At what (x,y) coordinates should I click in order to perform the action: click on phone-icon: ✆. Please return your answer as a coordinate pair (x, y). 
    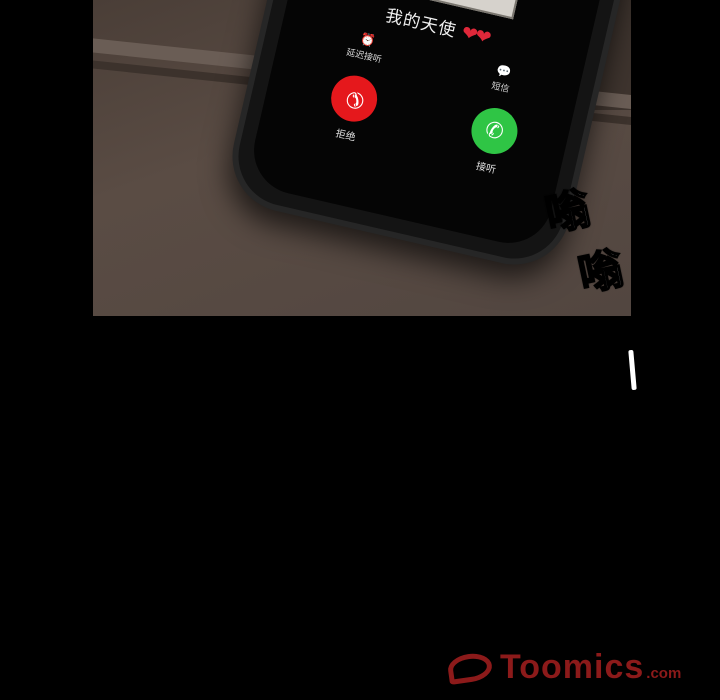
    Looking at the image, I should click on (494, 131).